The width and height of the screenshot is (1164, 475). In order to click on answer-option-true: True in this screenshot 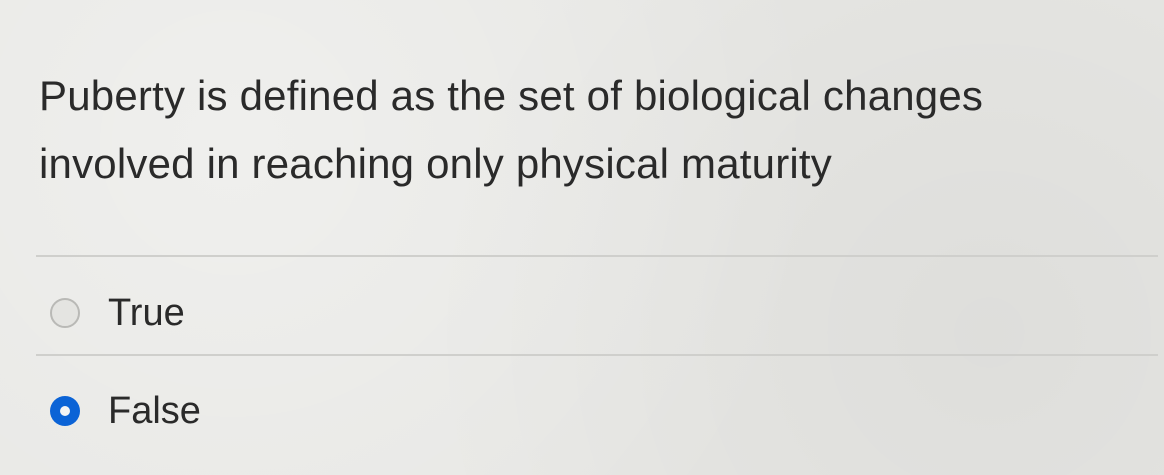, I will do `click(117, 313)`.